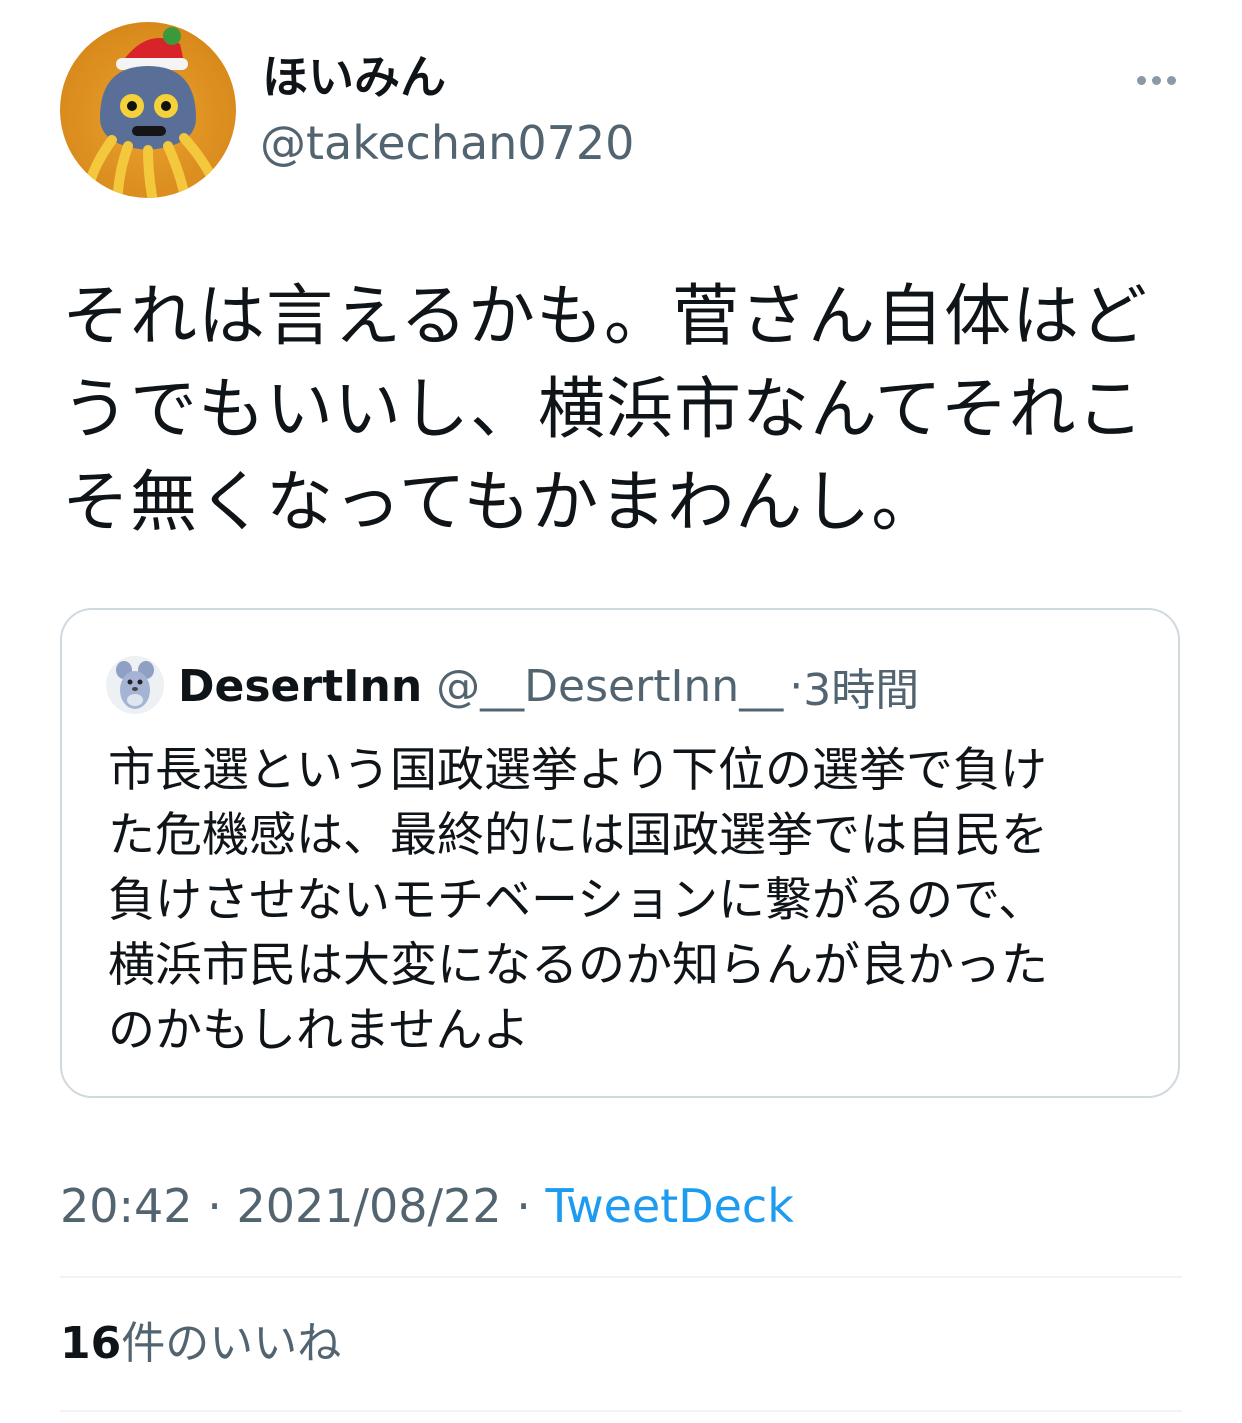 The image size is (1242, 1423). Describe the element at coordinates (610, 686) in the screenshot. I see `quoted-author-handle: @__DesertInn__` at that location.